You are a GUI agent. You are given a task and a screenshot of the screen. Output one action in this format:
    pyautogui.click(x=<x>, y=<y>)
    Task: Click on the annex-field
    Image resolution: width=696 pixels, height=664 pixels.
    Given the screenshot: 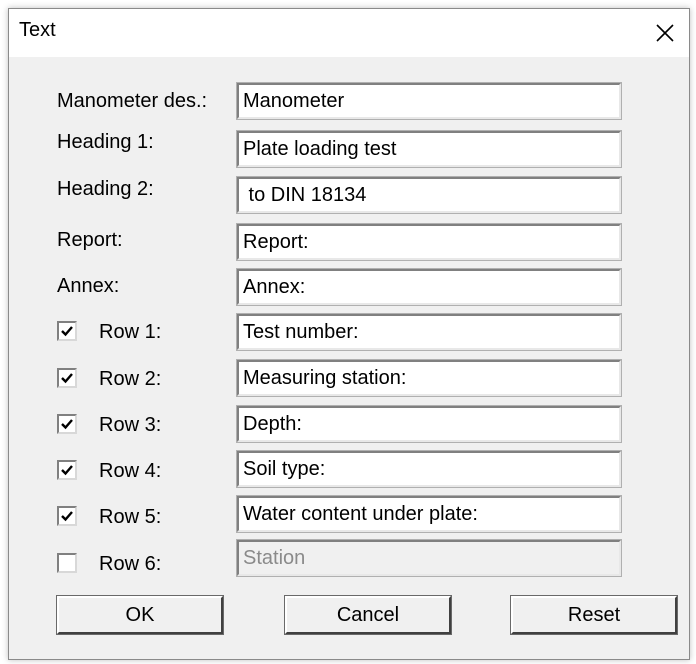 What is the action you would take?
    pyautogui.click(x=429, y=287)
    